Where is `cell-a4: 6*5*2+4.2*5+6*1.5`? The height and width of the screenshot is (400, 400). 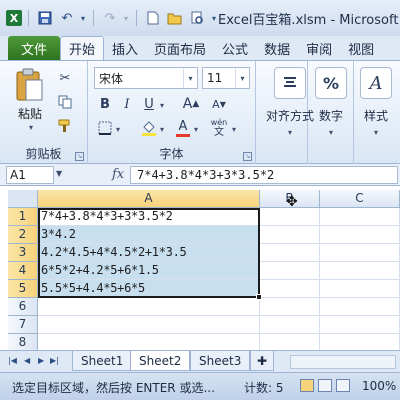
cell-a4: 6*5*2+4.2*5+6*1.5 is located at coordinates (149, 271).